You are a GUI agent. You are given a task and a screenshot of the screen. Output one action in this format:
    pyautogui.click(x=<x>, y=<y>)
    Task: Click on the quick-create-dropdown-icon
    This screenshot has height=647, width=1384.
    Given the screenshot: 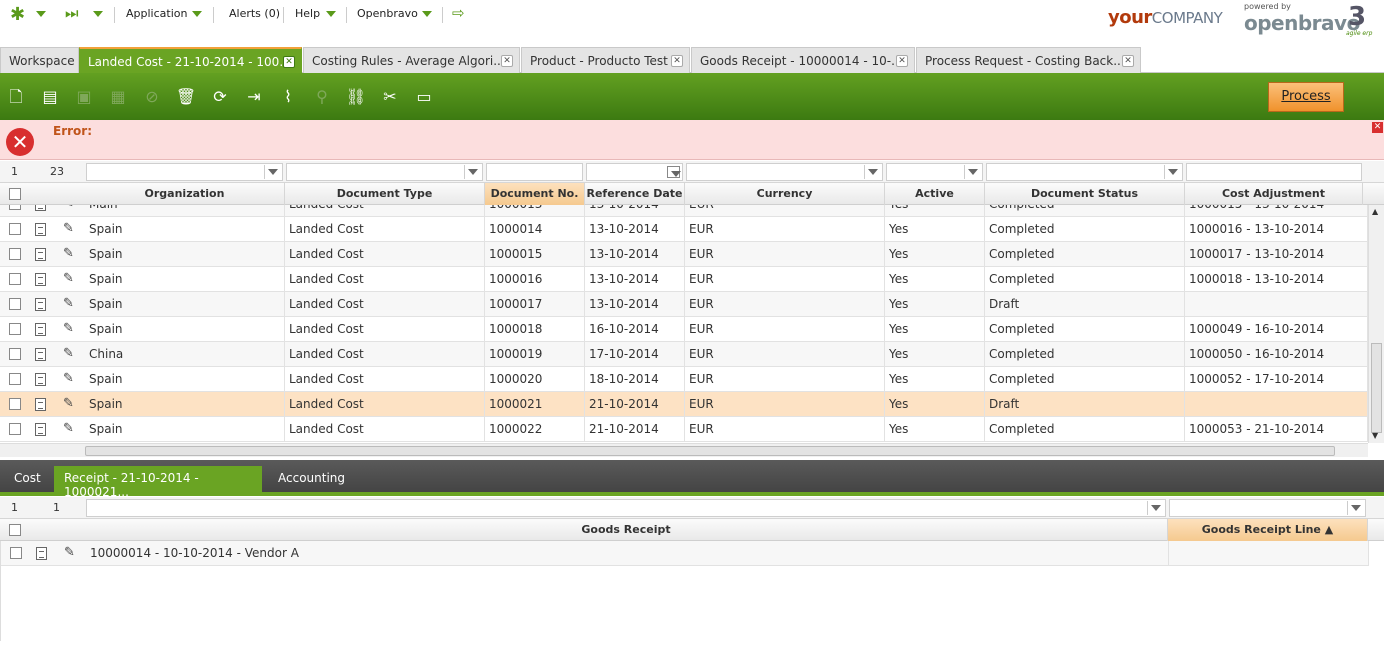 What is the action you would take?
    pyautogui.click(x=98, y=14)
    